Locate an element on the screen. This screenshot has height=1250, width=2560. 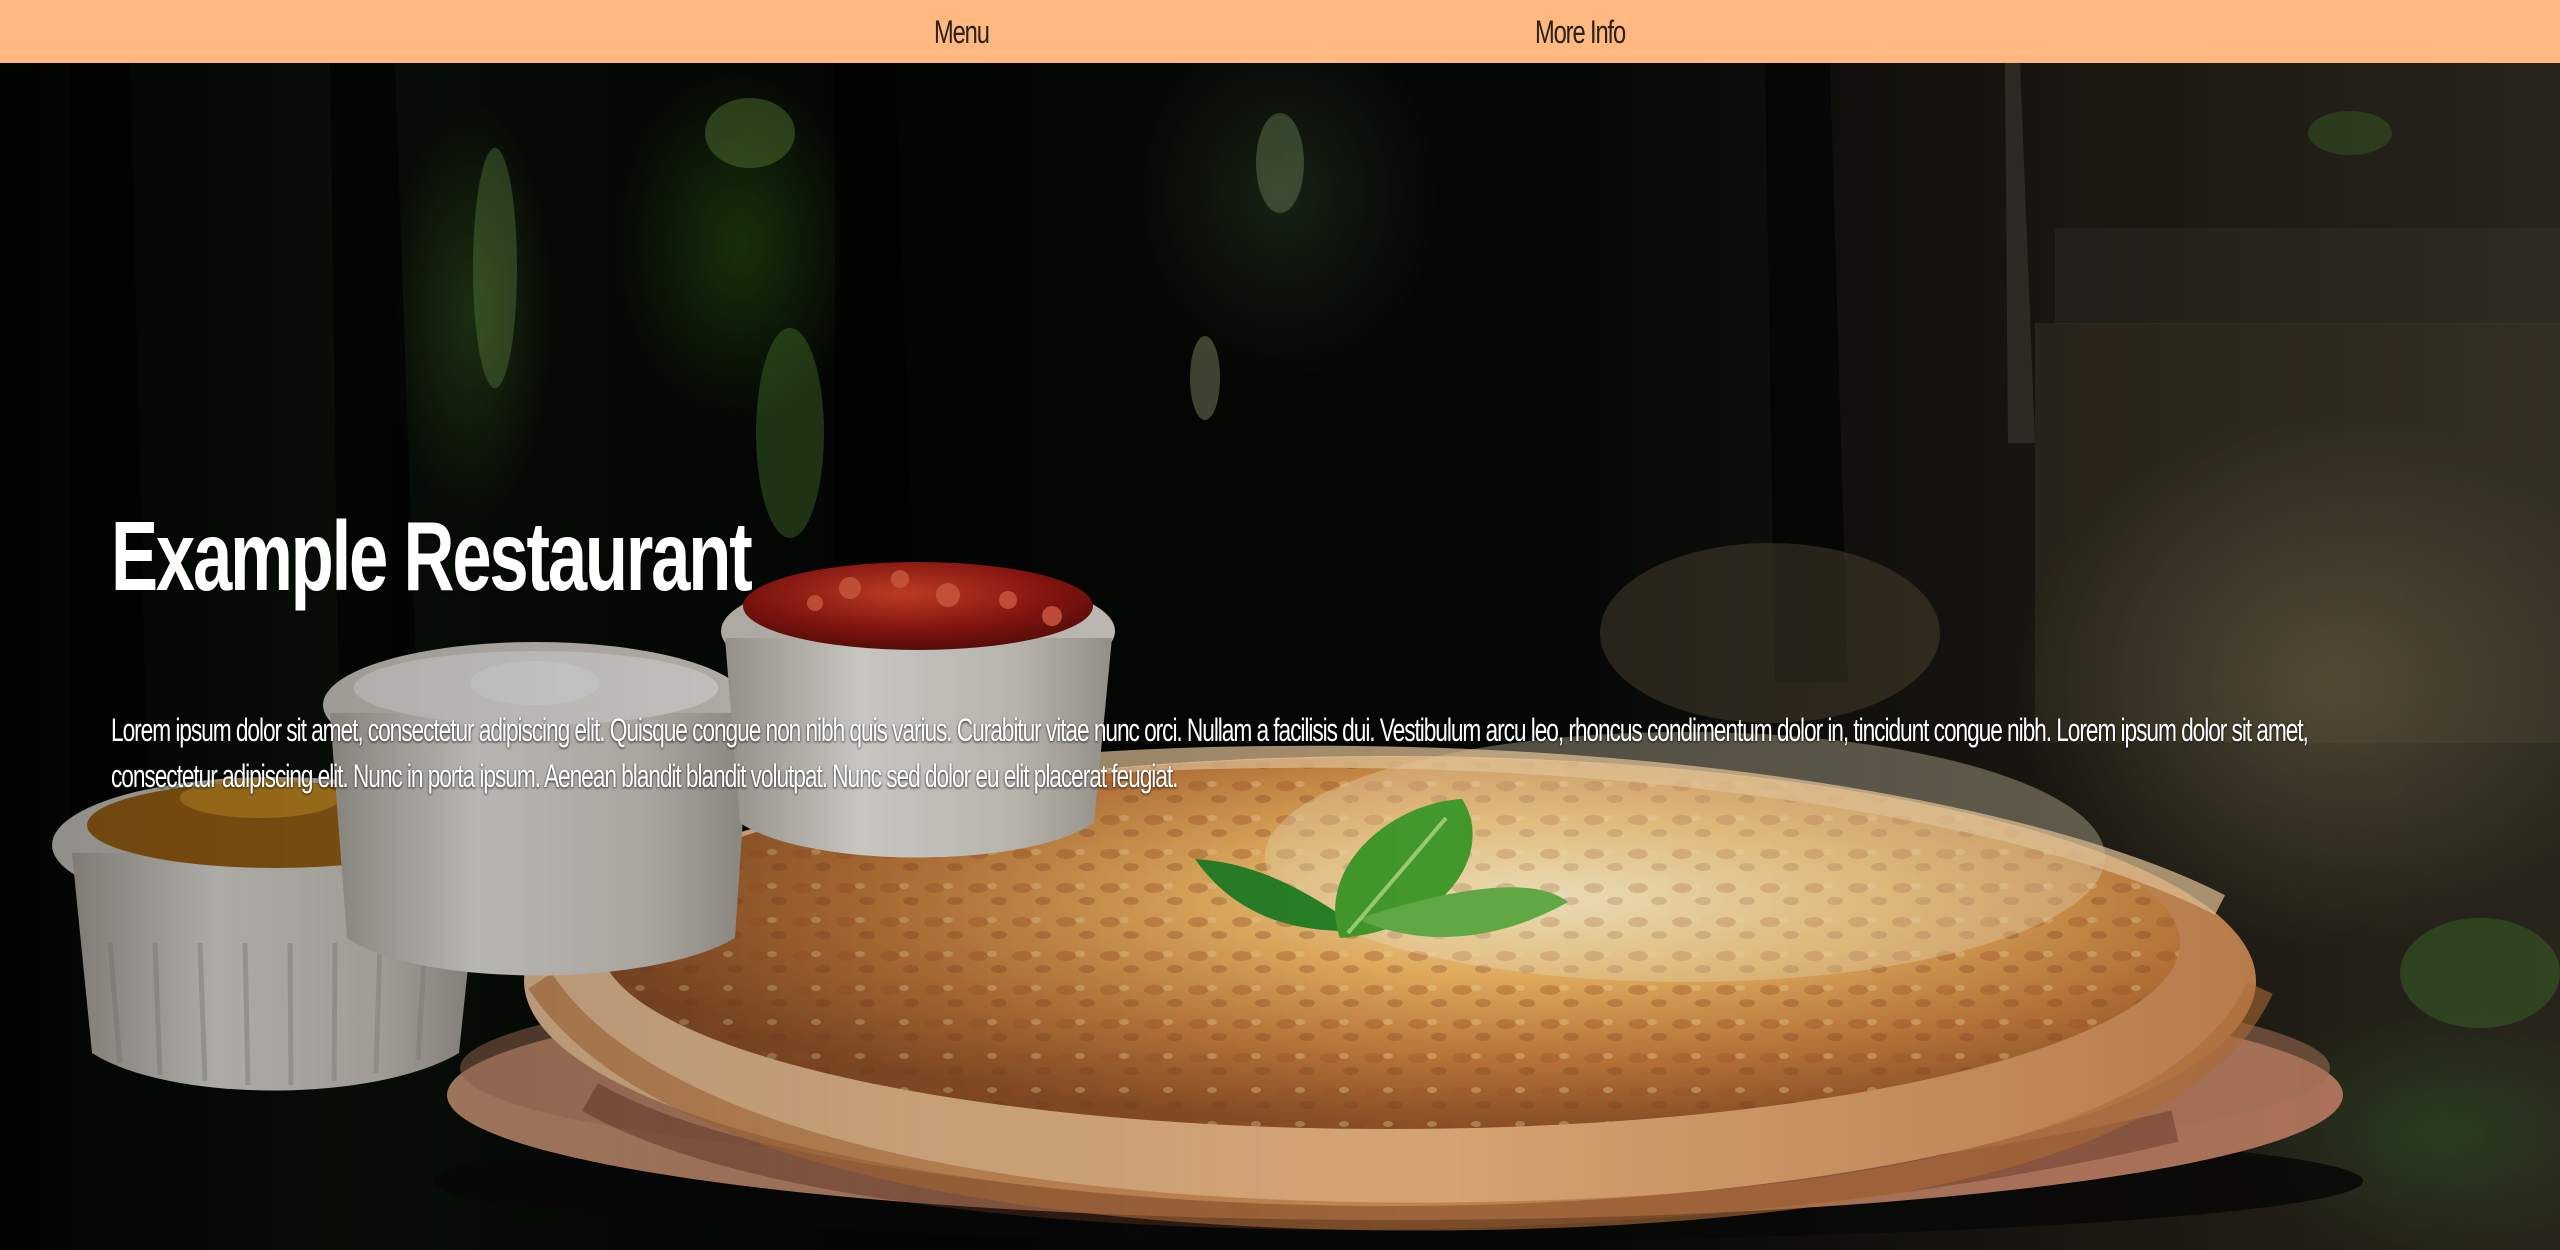
nav-link-menu: Menu is located at coordinates (962, 32).